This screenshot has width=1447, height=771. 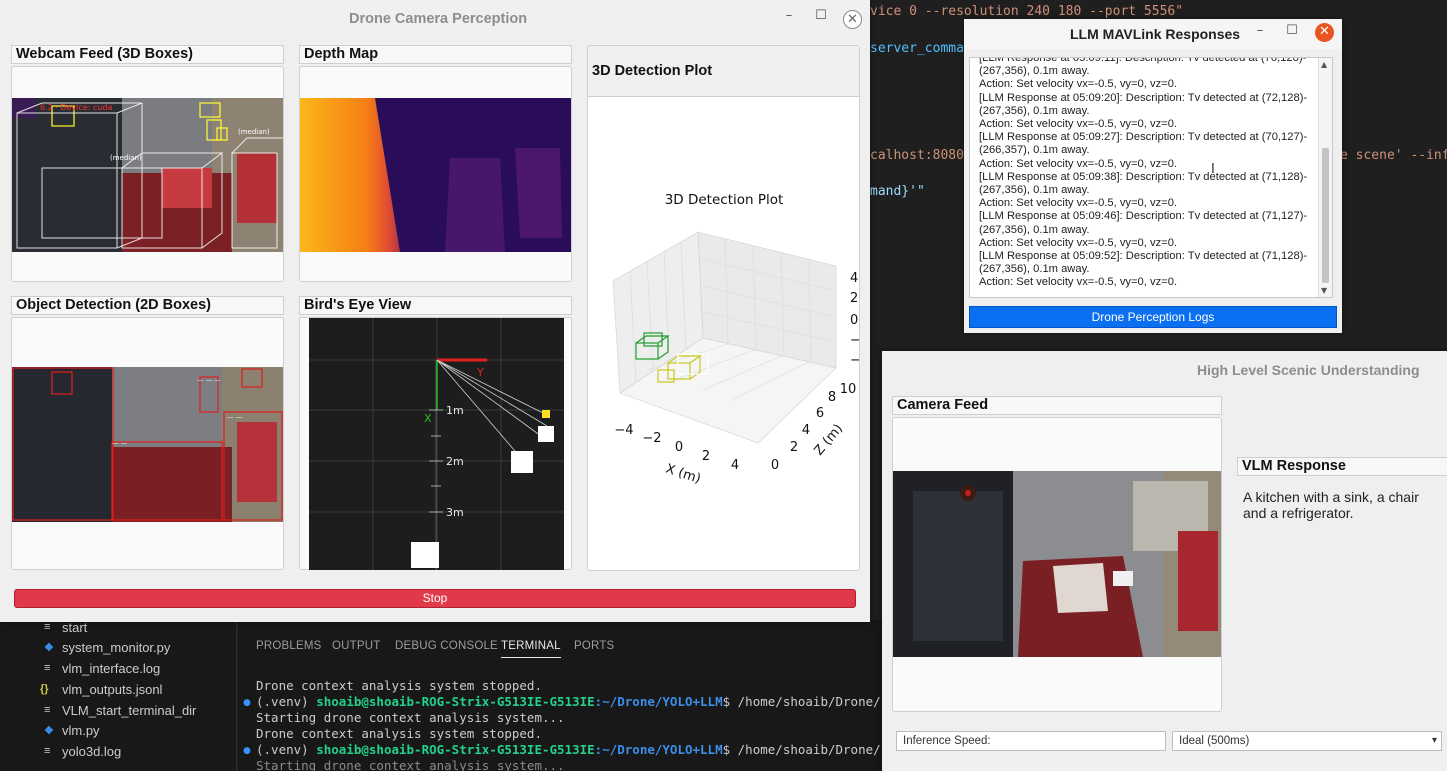 I want to click on explorer-file-yolo3d-log: ≡ yolo3d.log, so click(x=82, y=751).